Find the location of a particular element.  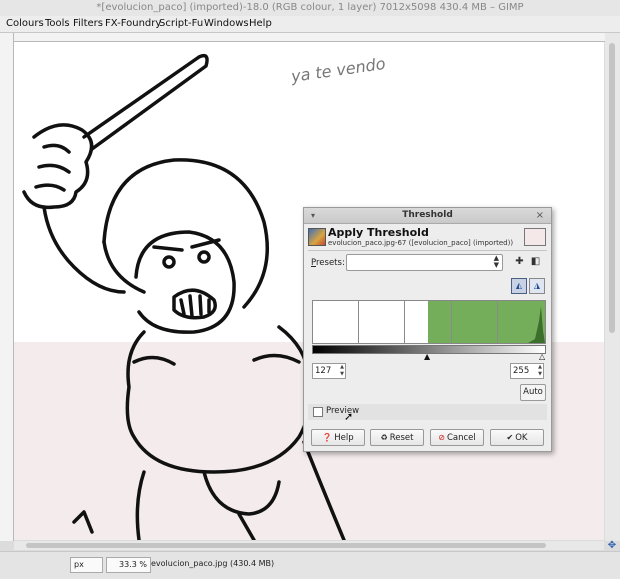

help-icon: ❓ is located at coordinates (327, 437).